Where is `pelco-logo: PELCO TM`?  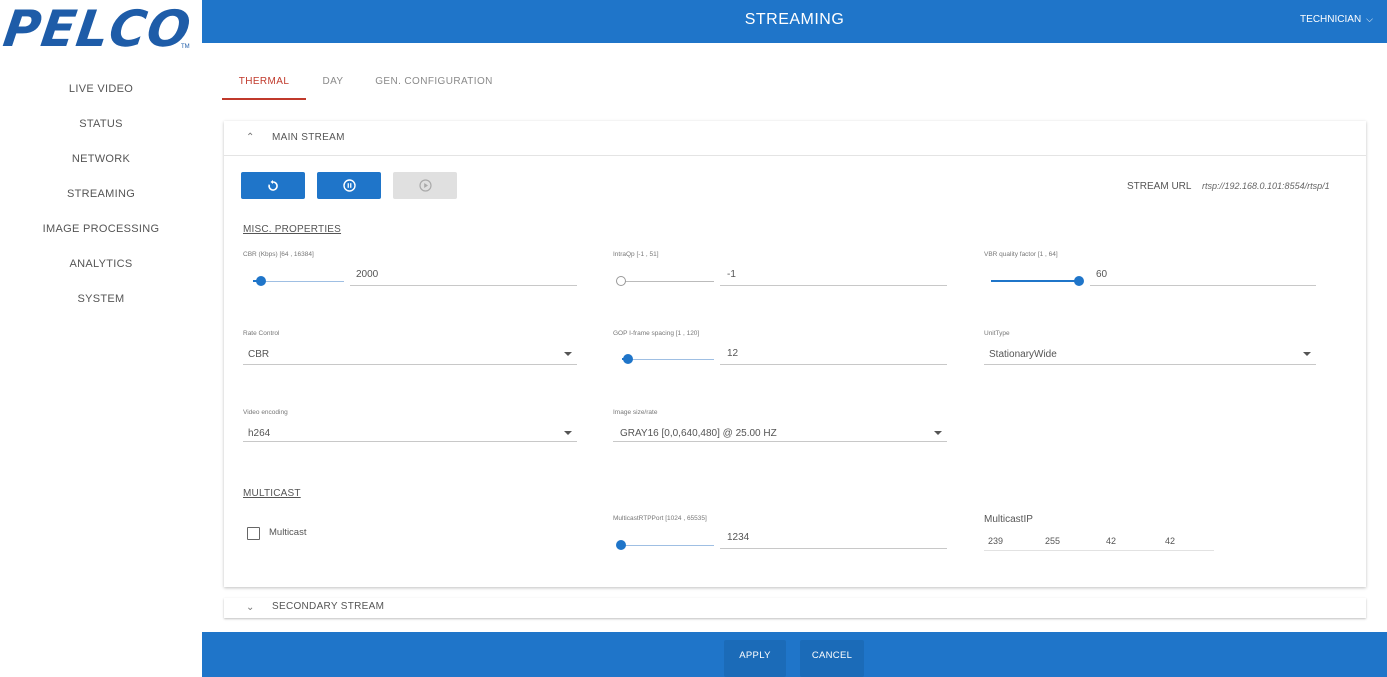 pelco-logo: PELCO TM is located at coordinates (97, 29).